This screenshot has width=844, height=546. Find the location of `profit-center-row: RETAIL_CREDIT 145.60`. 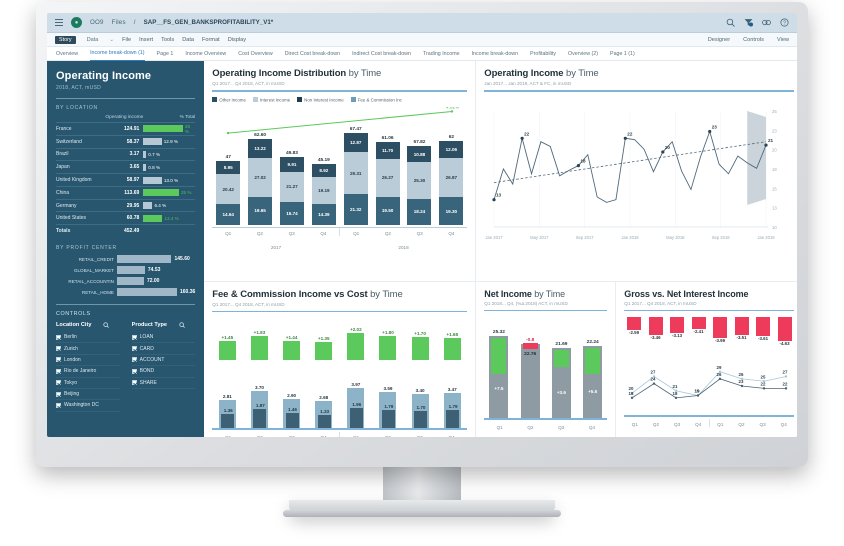

profit-center-row: RETAIL_CREDIT 145.60 is located at coordinates (125, 259).